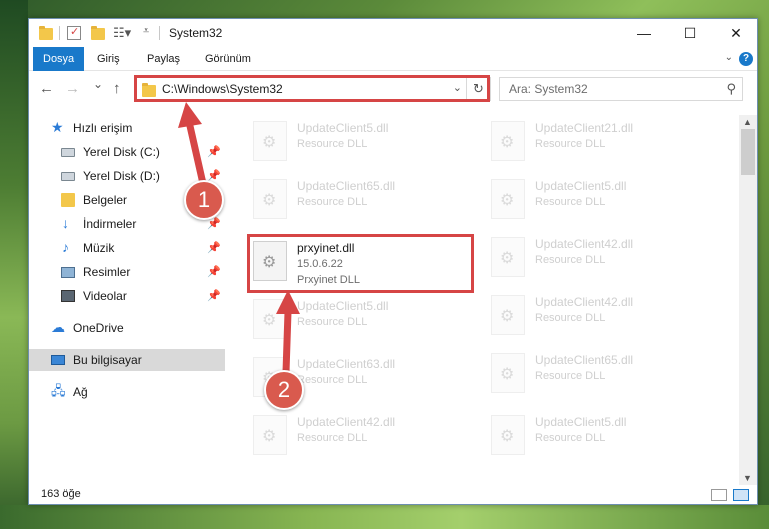 Image resolution: width=769 pixels, height=529 pixels. I want to click on sidebar-item-onedrive: ☁ OneDrive, so click(127, 328).